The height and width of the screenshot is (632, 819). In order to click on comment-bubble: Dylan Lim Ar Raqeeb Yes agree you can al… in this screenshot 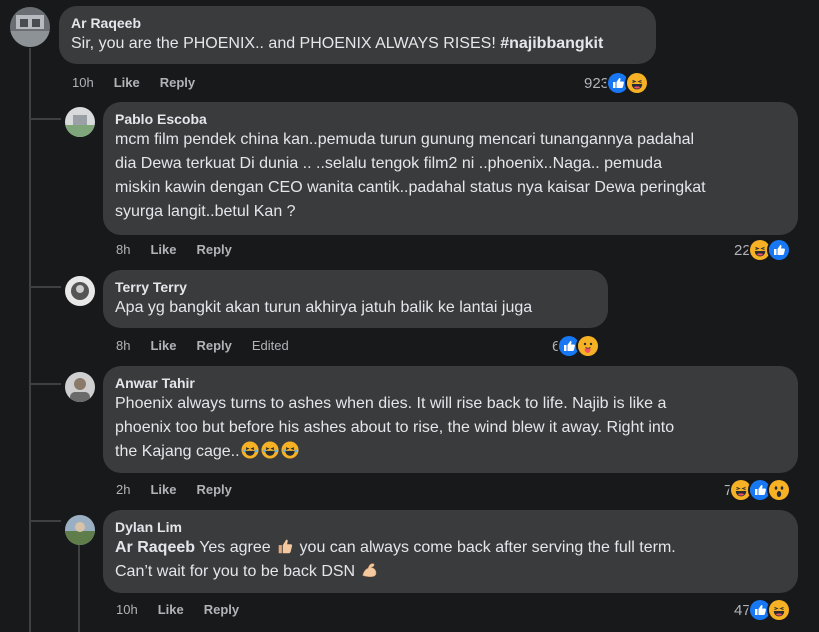, I will do `click(450, 551)`.